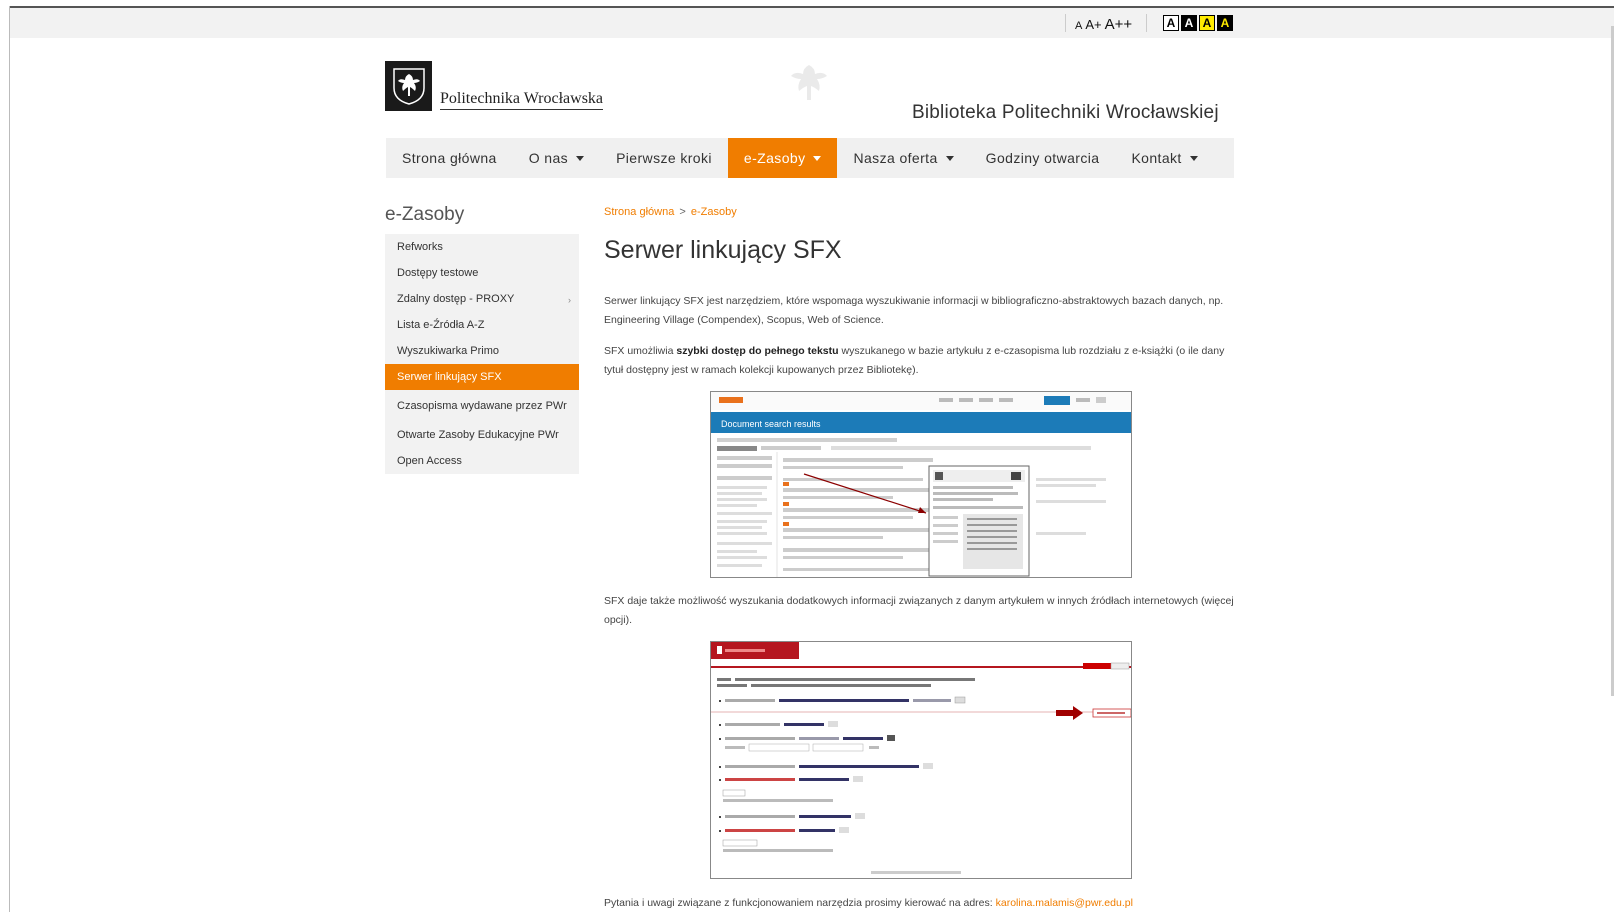 Image resolution: width=1614 pixels, height=912 pixels. I want to click on breadcrumb: Strona główna > e-Zasoby, so click(670, 212).